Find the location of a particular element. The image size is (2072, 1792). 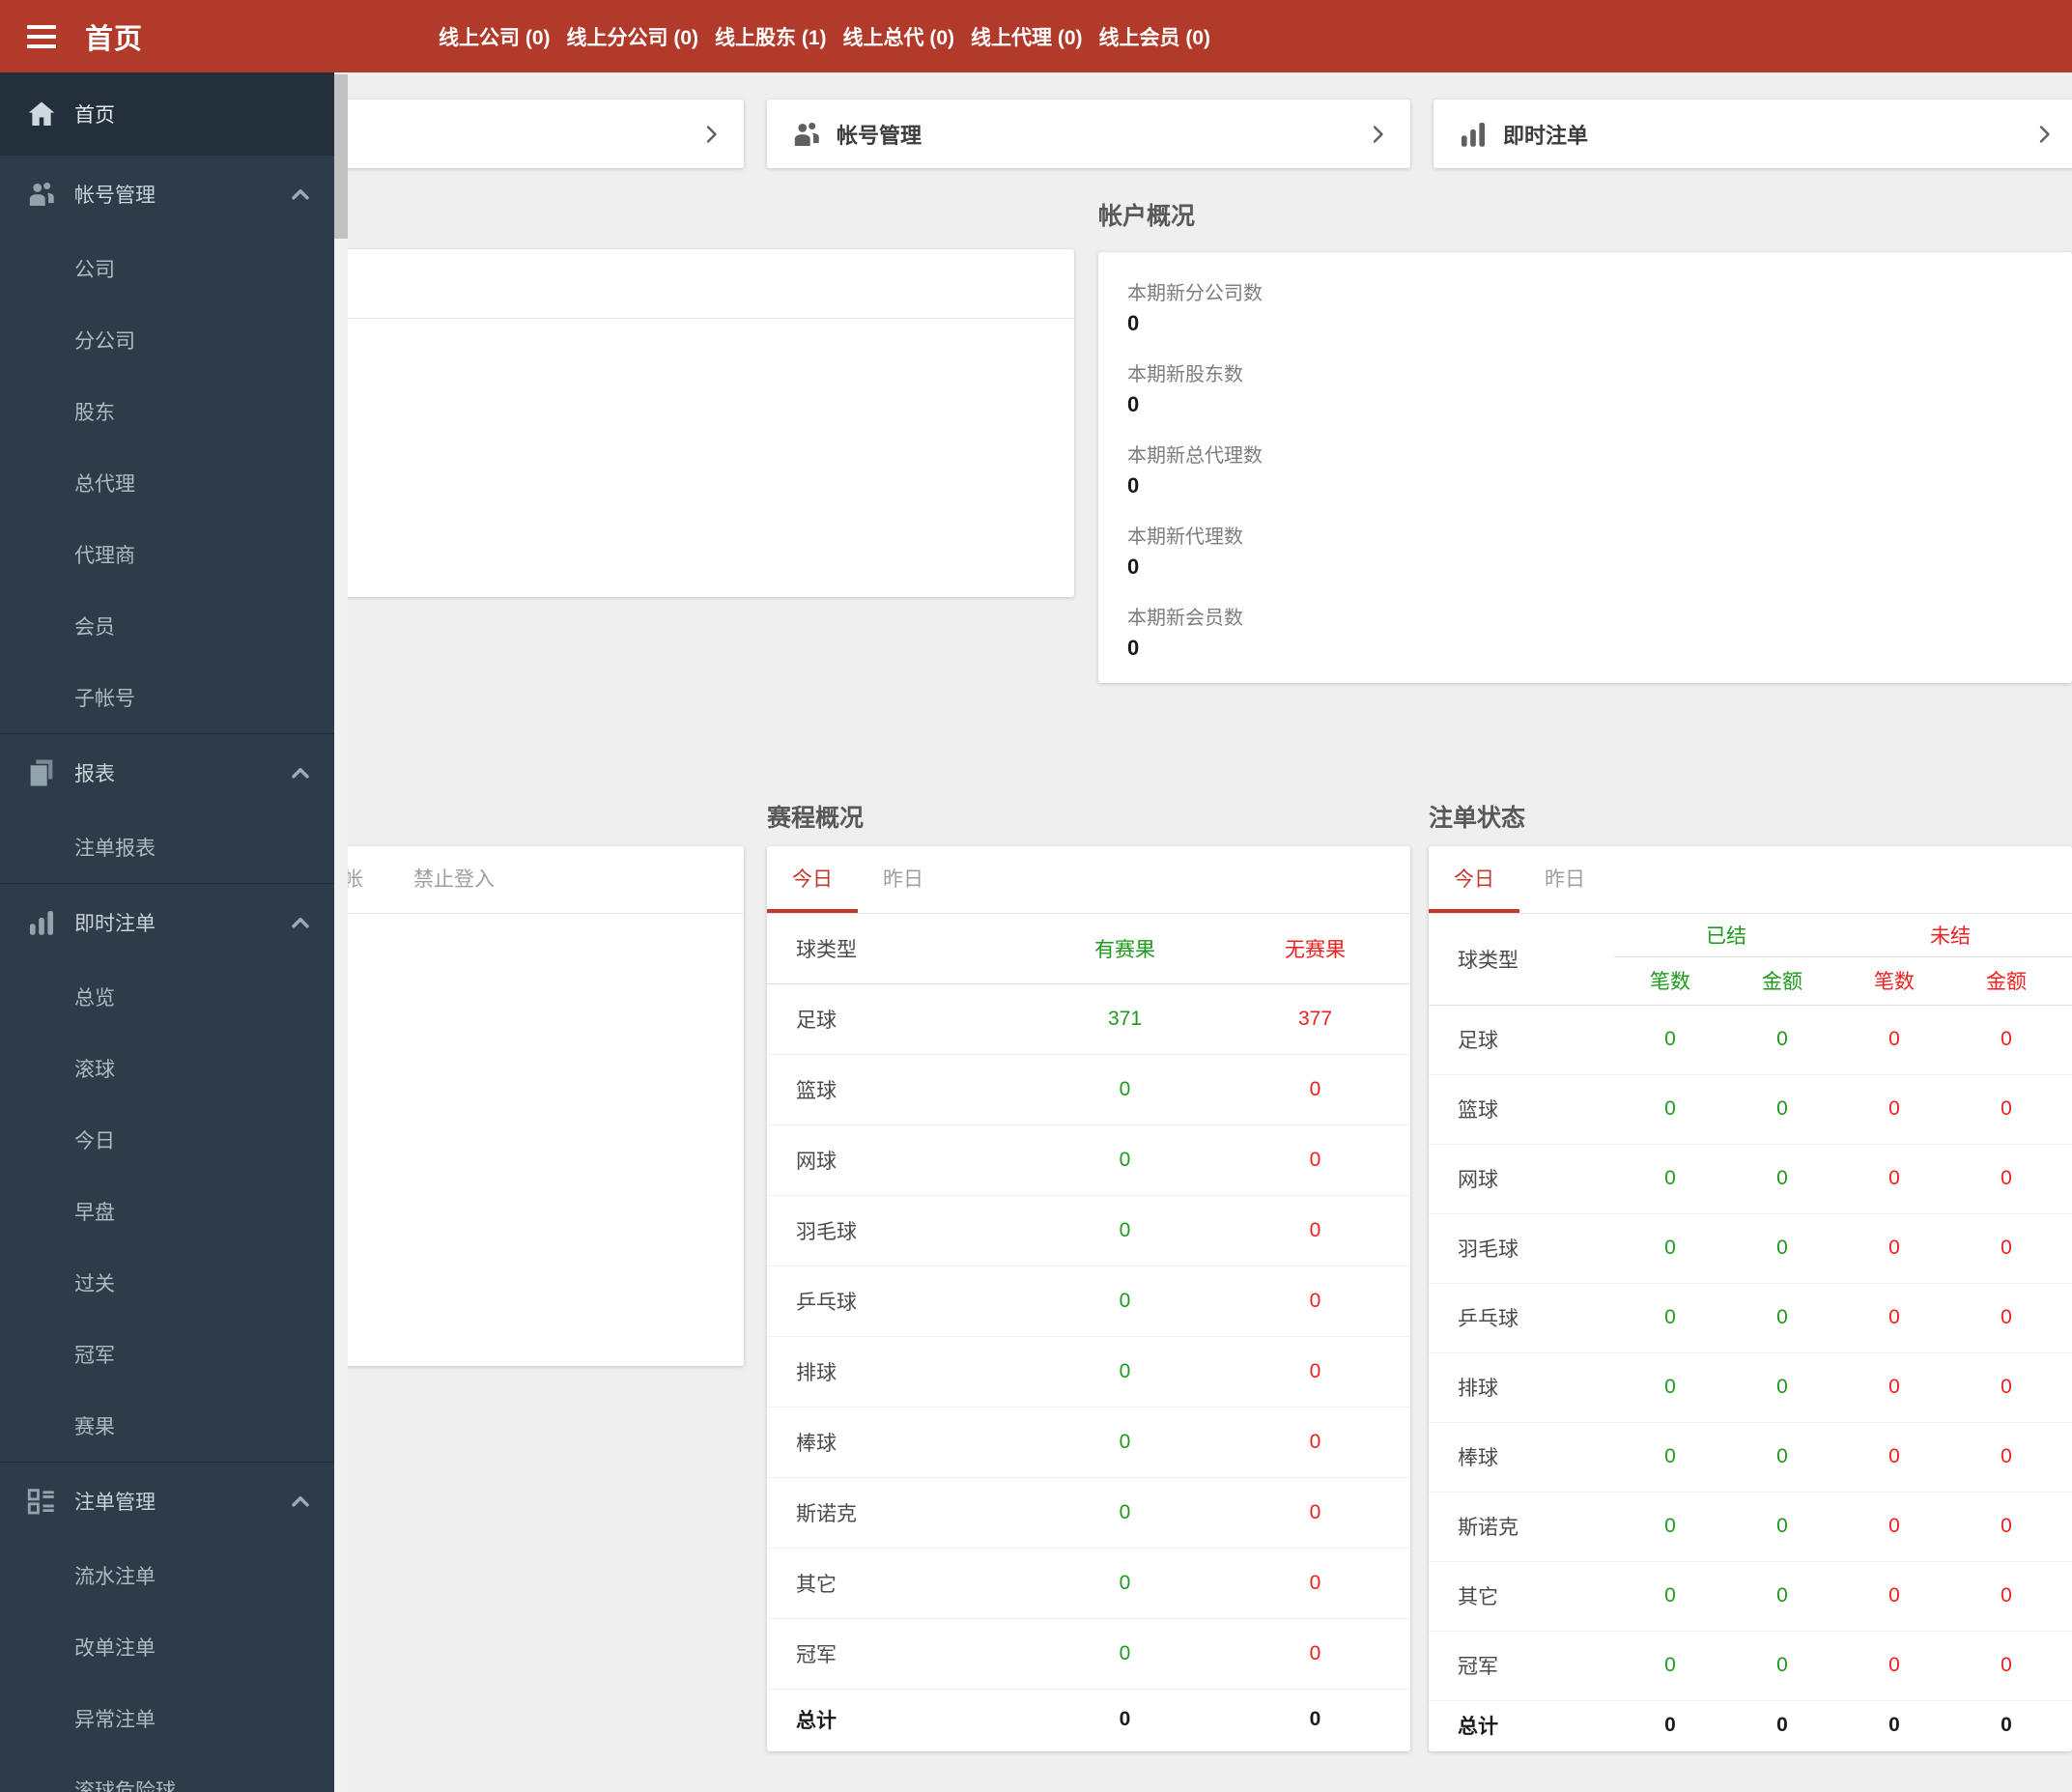

sidebar-subitem: 代理商 is located at coordinates (167, 554).